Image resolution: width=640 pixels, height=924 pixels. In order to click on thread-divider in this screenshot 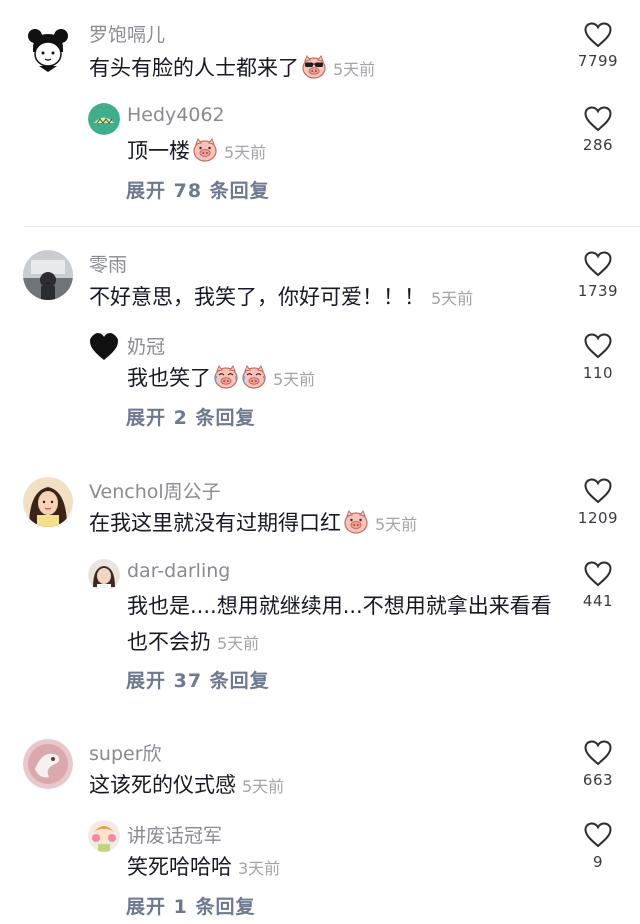, I will do `click(332, 226)`.